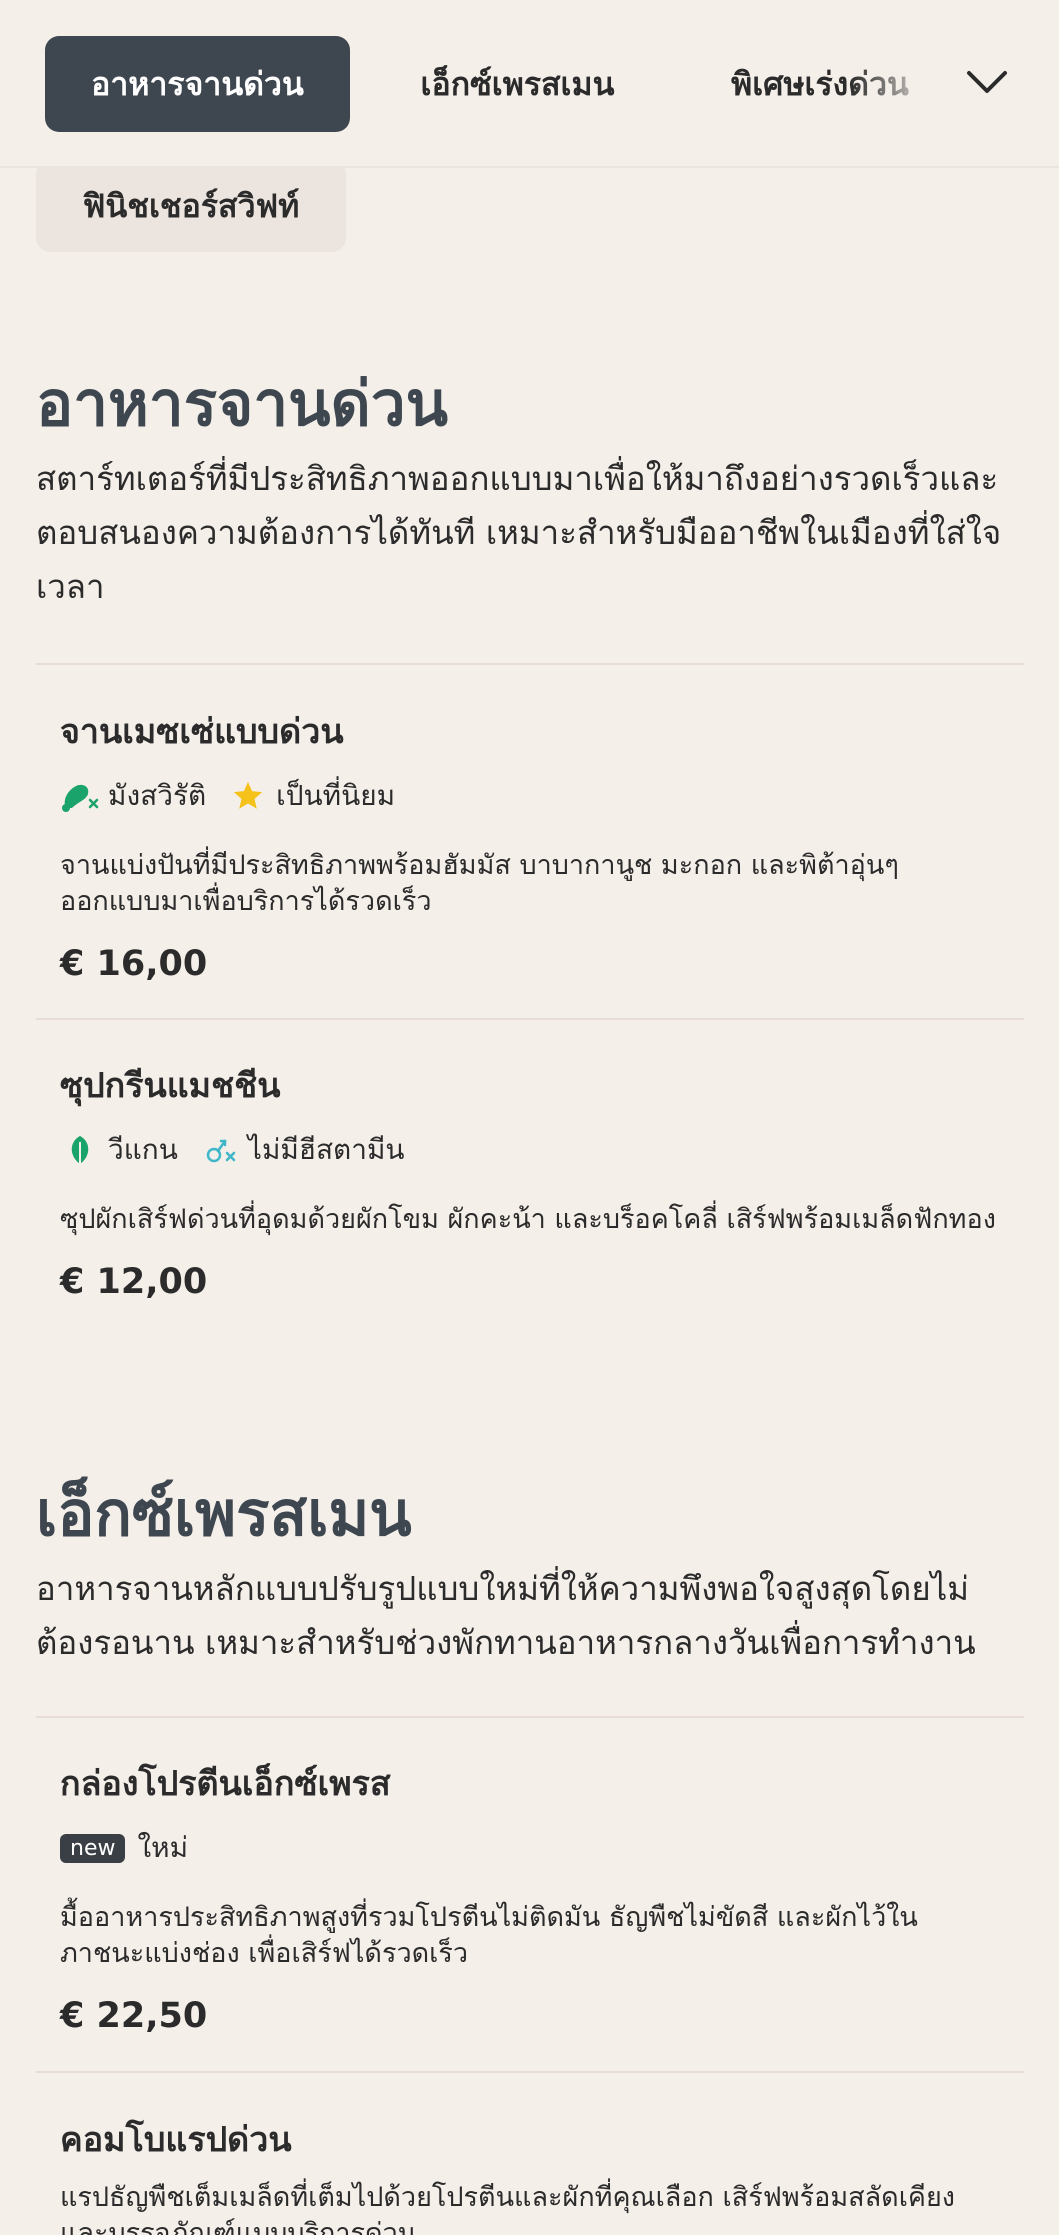  I want to click on item-name: คอมโบแรปด่วน, so click(176, 2140).